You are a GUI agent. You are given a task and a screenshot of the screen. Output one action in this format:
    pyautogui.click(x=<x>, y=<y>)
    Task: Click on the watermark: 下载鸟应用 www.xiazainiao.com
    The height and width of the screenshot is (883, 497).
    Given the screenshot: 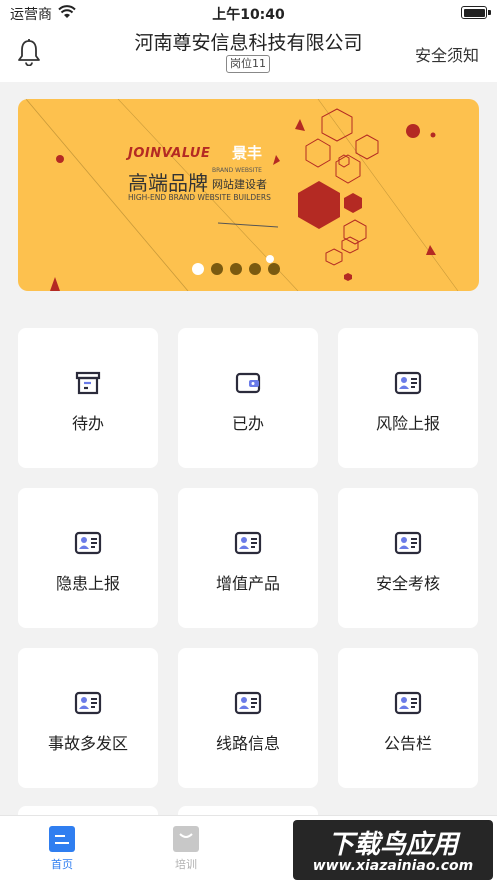 What is the action you would take?
    pyautogui.click(x=393, y=850)
    